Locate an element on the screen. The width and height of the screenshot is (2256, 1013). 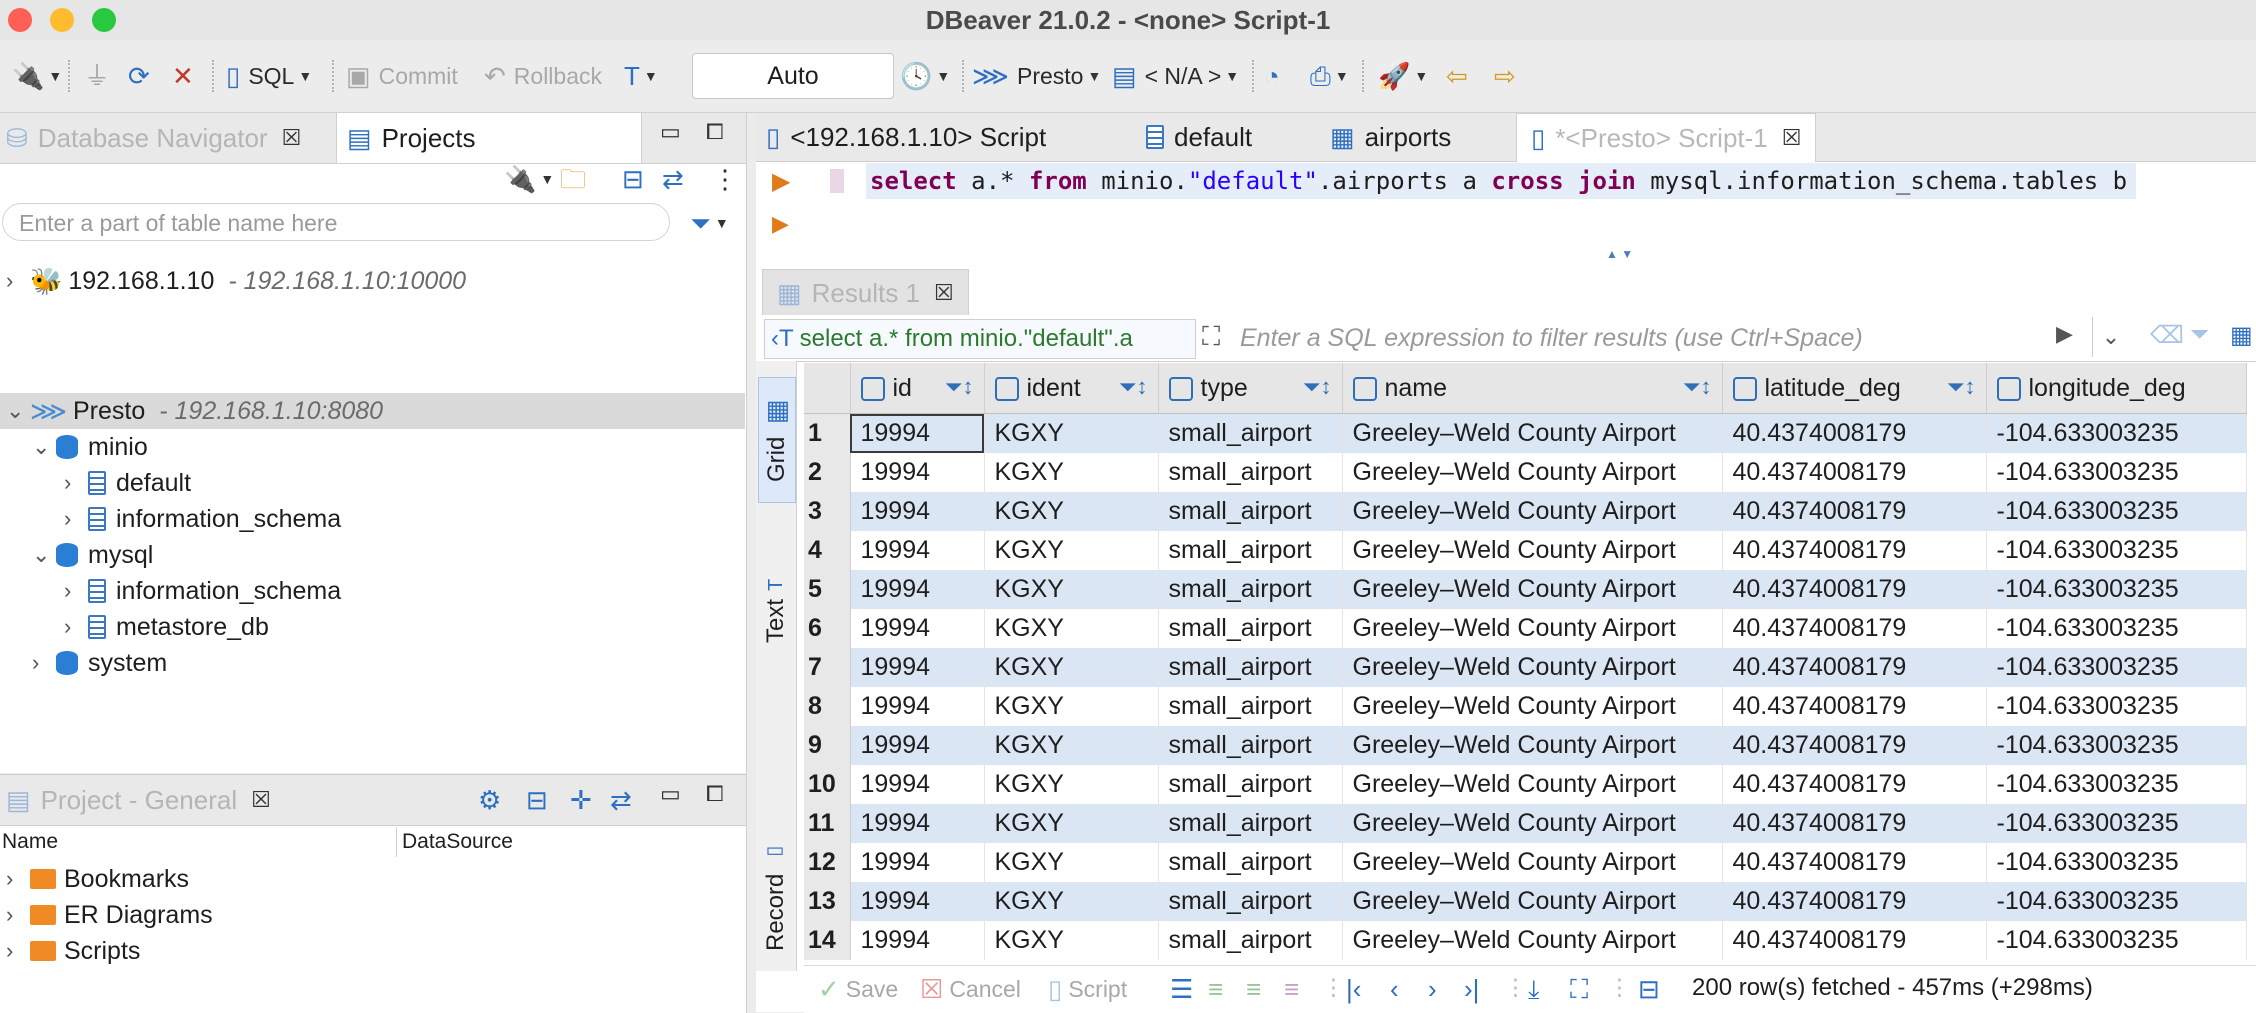
table-filter-input: Enter a part of table name here is located at coordinates (336, 222).